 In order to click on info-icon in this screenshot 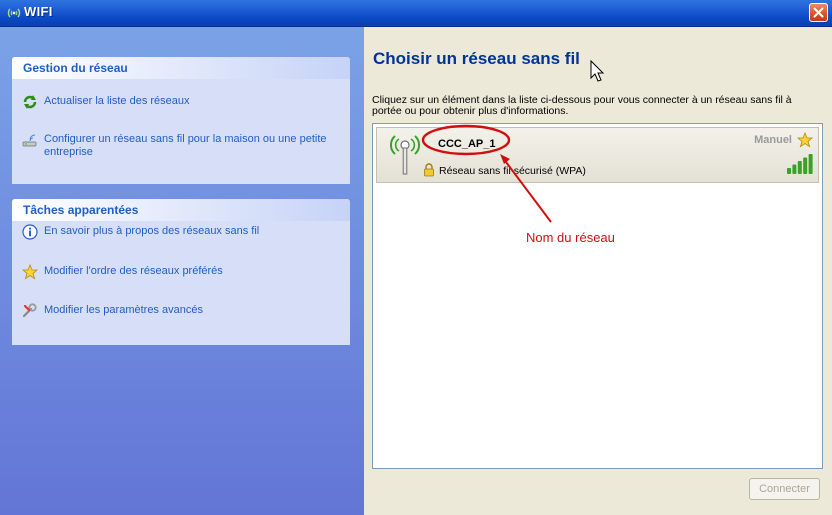, I will do `click(30, 232)`.